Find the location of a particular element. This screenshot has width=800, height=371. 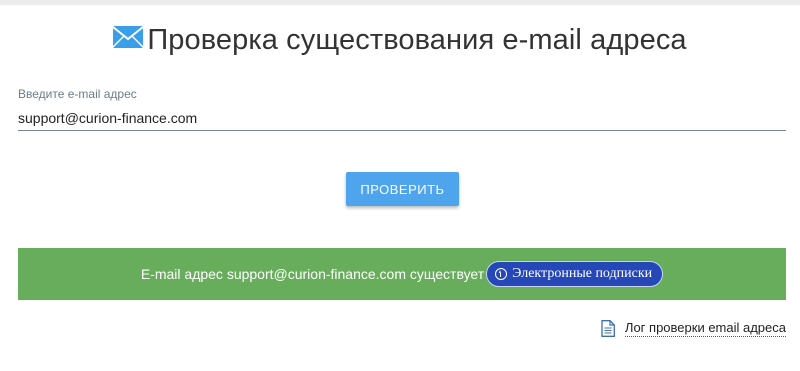

email-field-label: Введите e-mail адрес is located at coordinates (77, 94).